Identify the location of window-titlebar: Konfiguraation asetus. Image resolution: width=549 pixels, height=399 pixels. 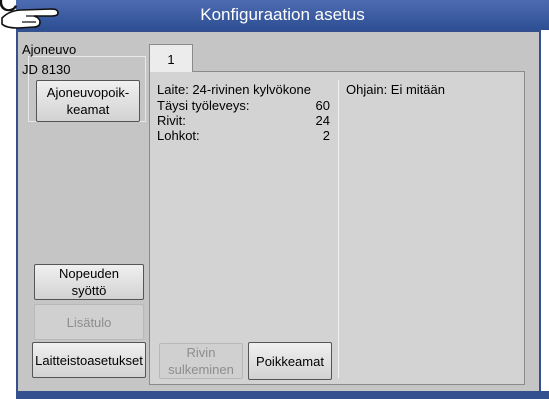
(282, 15).